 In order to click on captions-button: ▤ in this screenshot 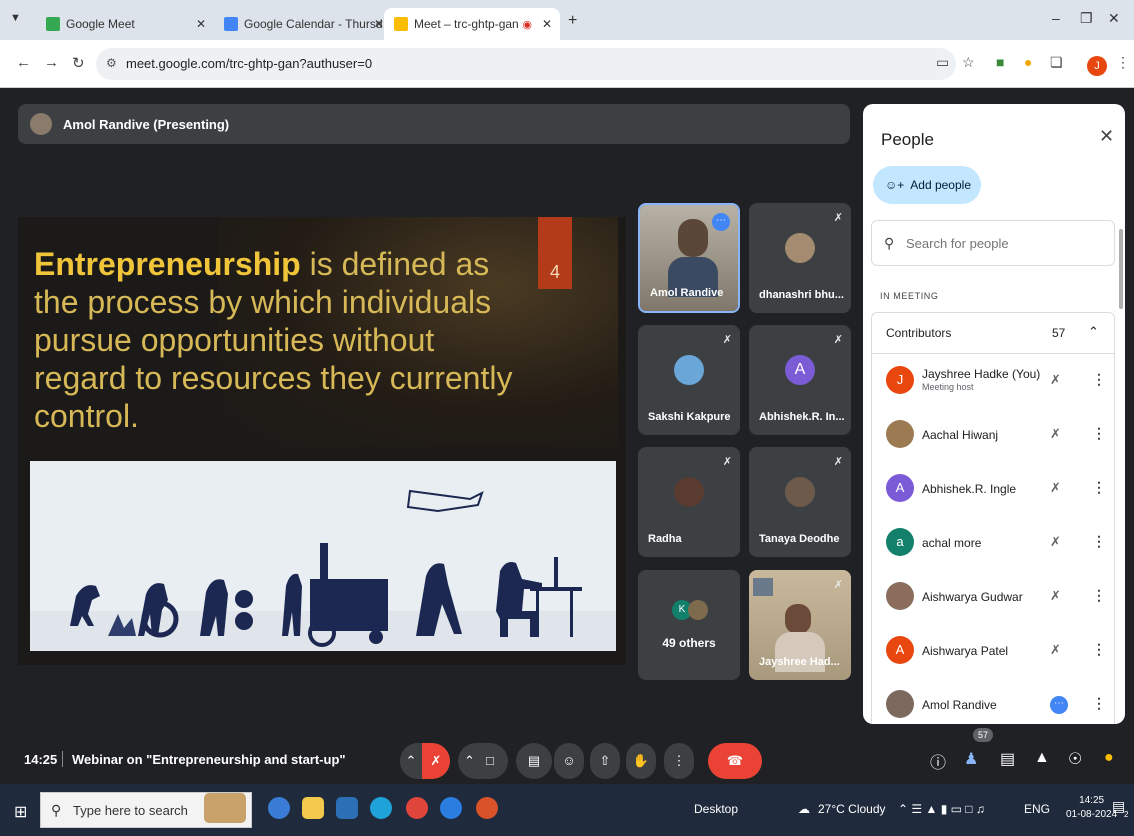, I will do `click(534, 761)`.